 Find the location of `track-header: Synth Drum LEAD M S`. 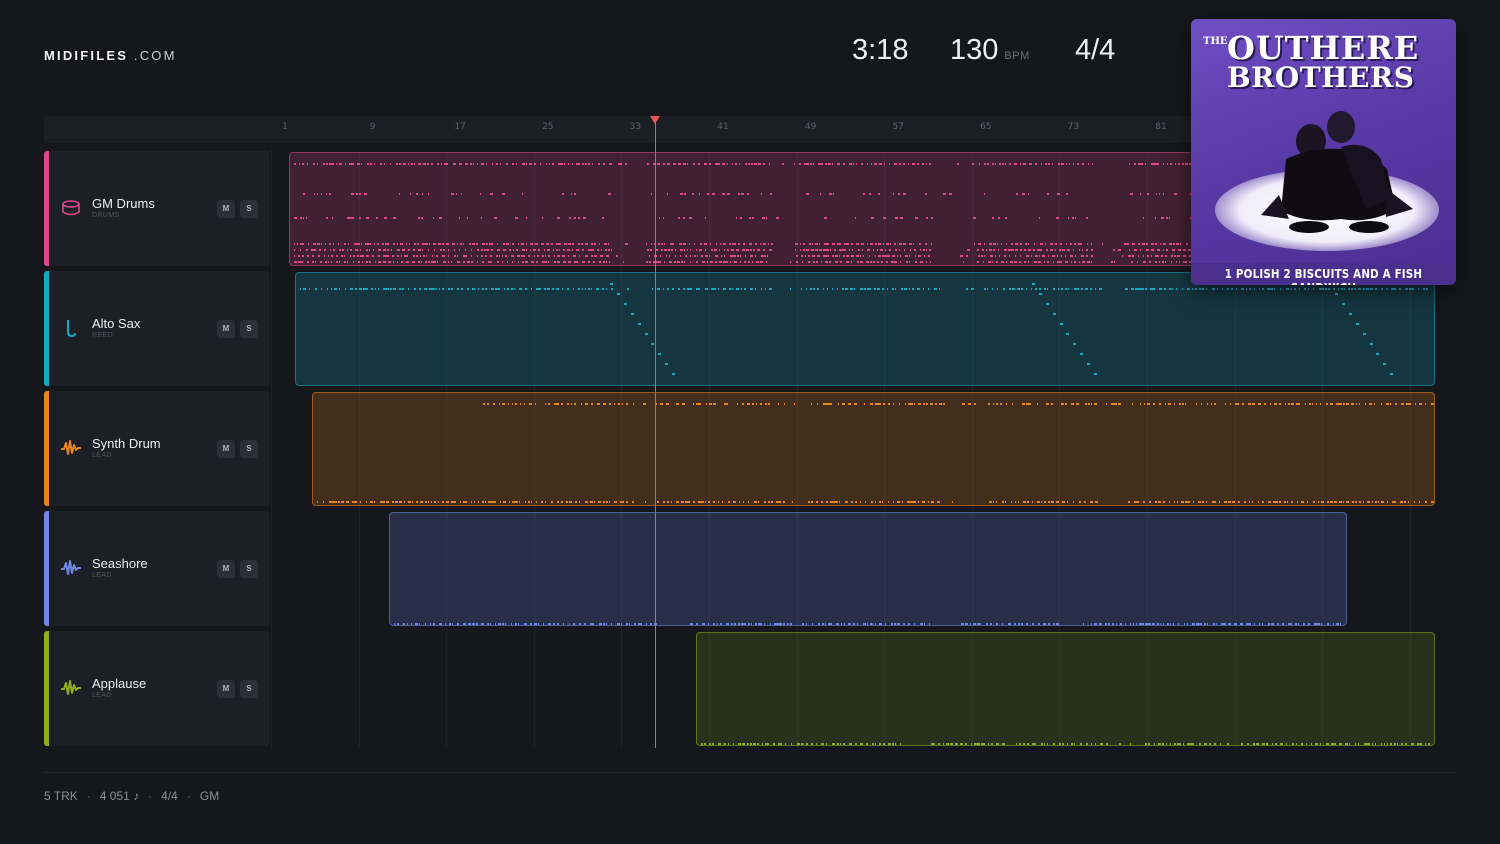

track-header: Synth Drum LEAD M S is located at coordinates (157, 448).